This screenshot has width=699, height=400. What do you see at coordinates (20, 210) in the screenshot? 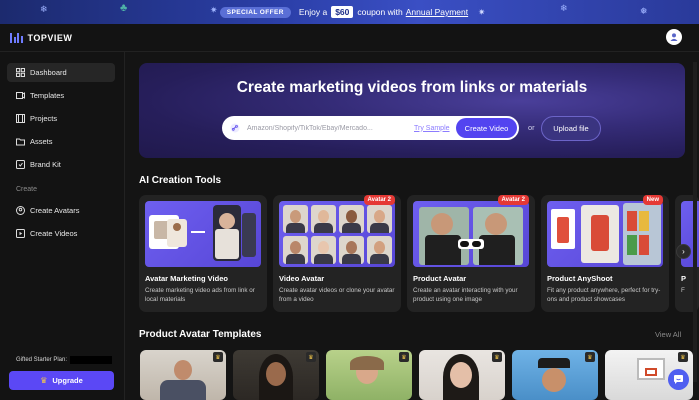
I see `avatar-icon` at bounding box center [20, 210].